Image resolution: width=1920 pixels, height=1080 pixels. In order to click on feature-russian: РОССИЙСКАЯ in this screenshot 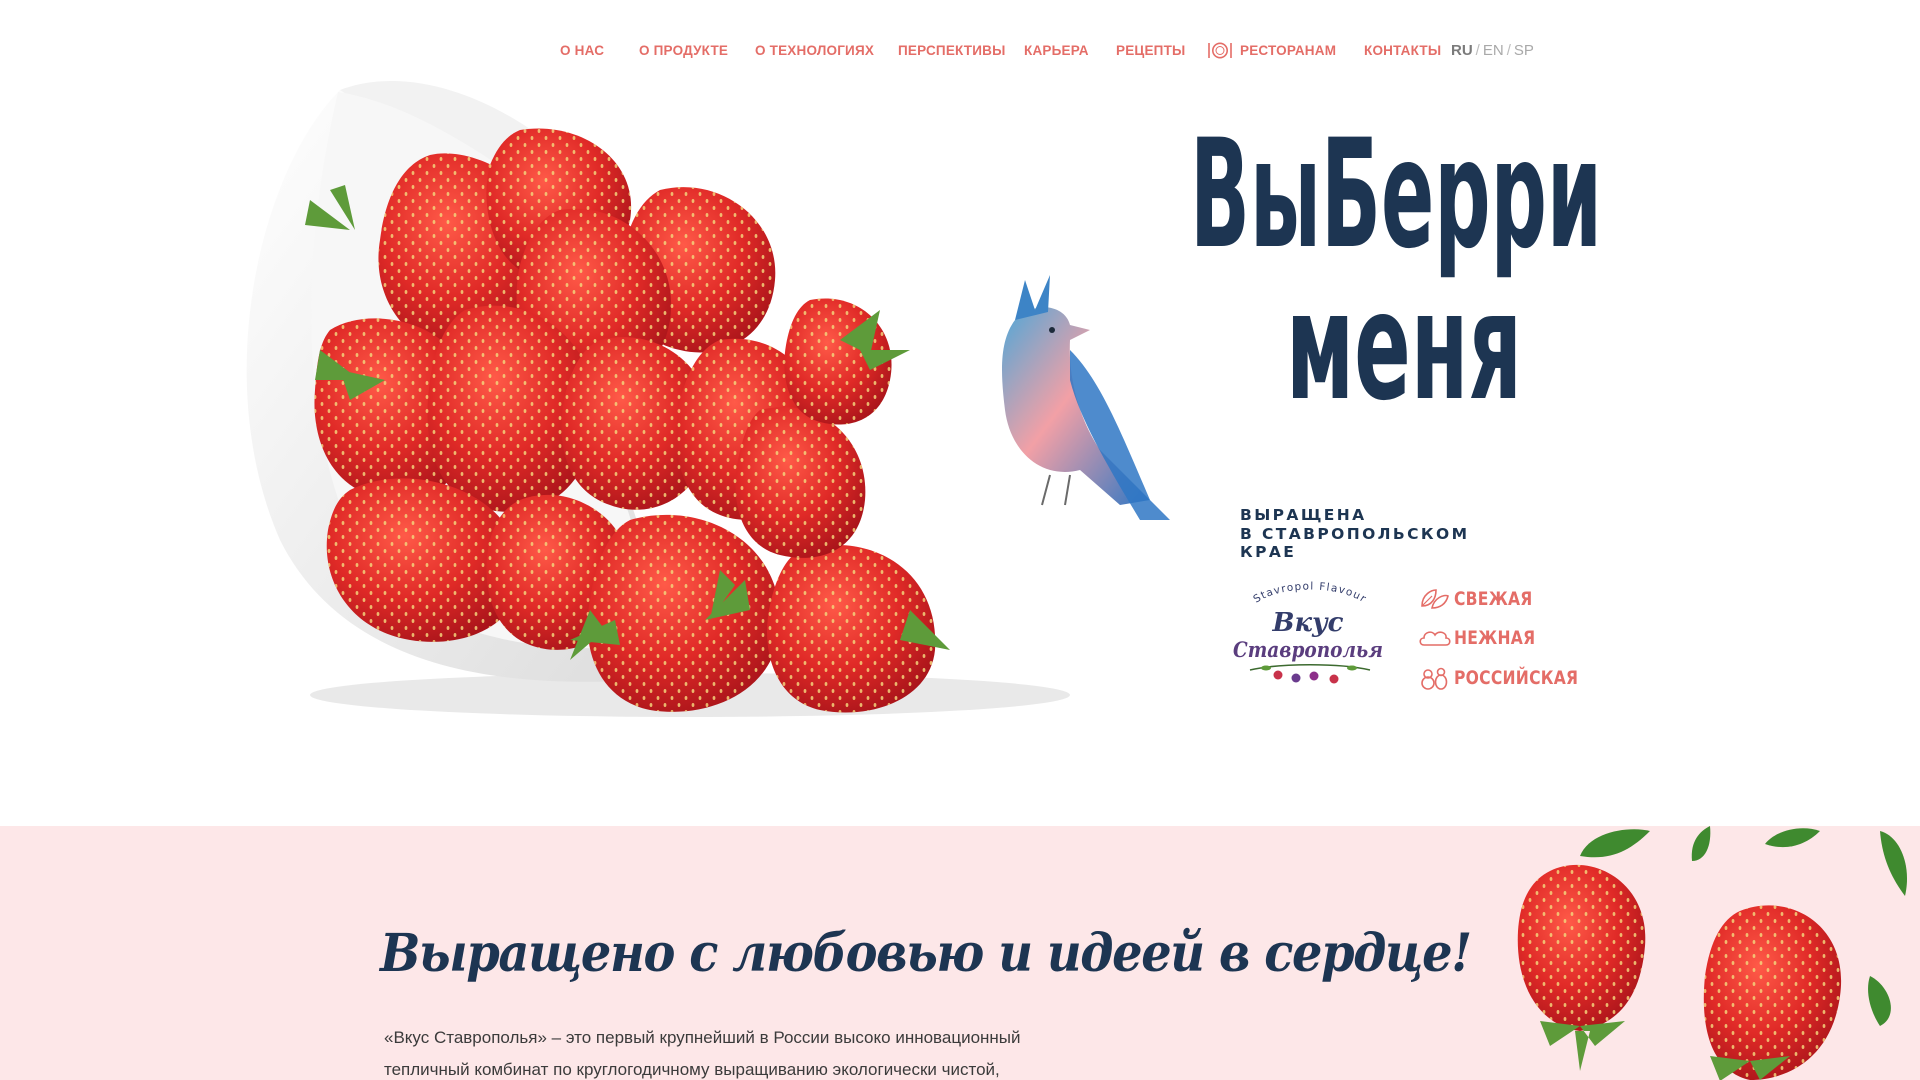, I will do `click(1512, 678)`.